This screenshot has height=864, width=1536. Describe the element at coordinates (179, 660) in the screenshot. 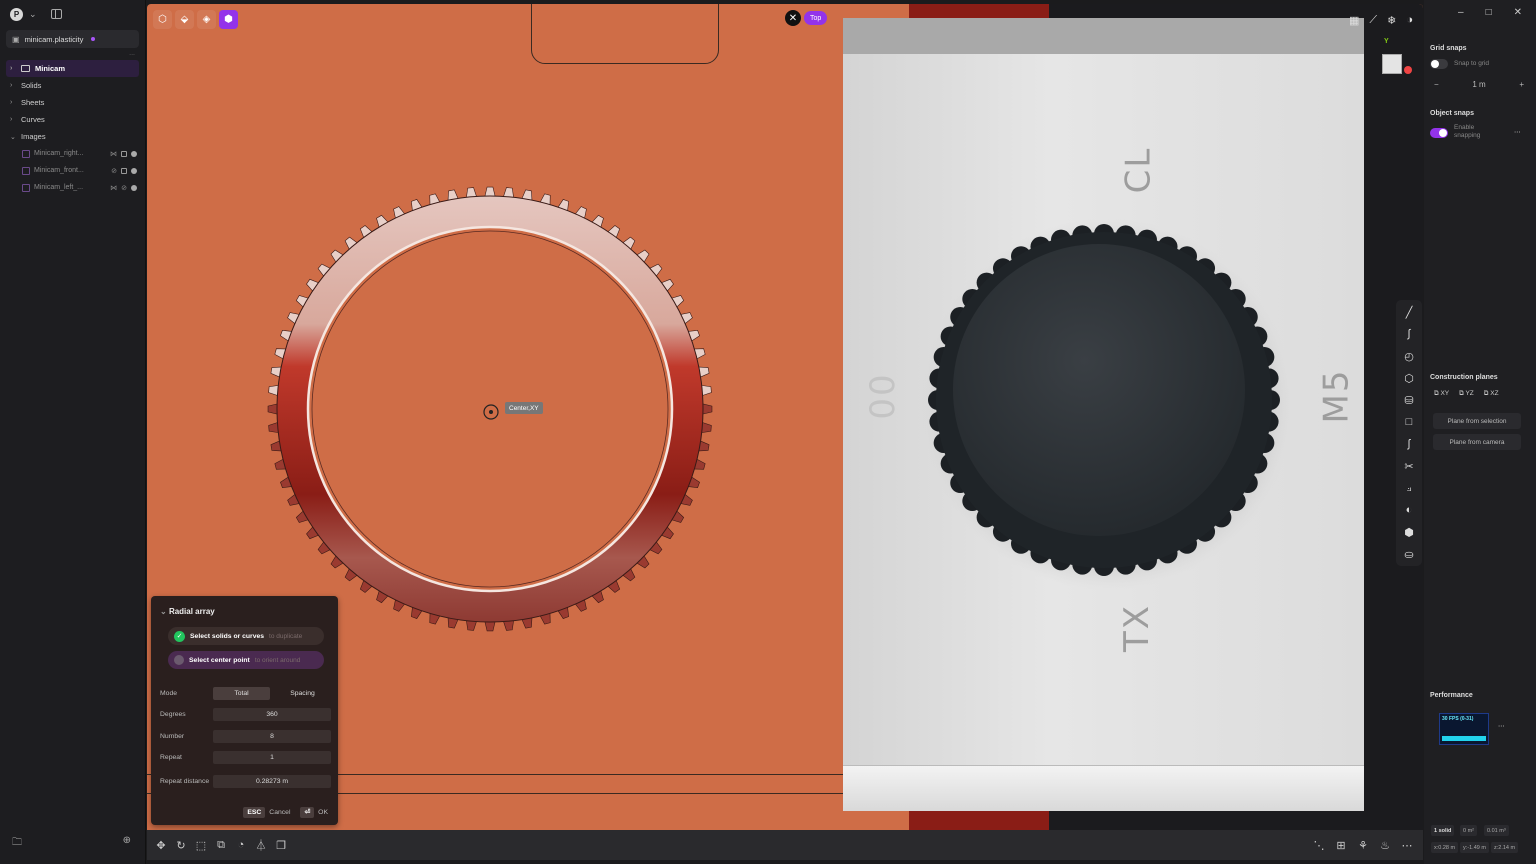

I see `pending-icon` at that location.